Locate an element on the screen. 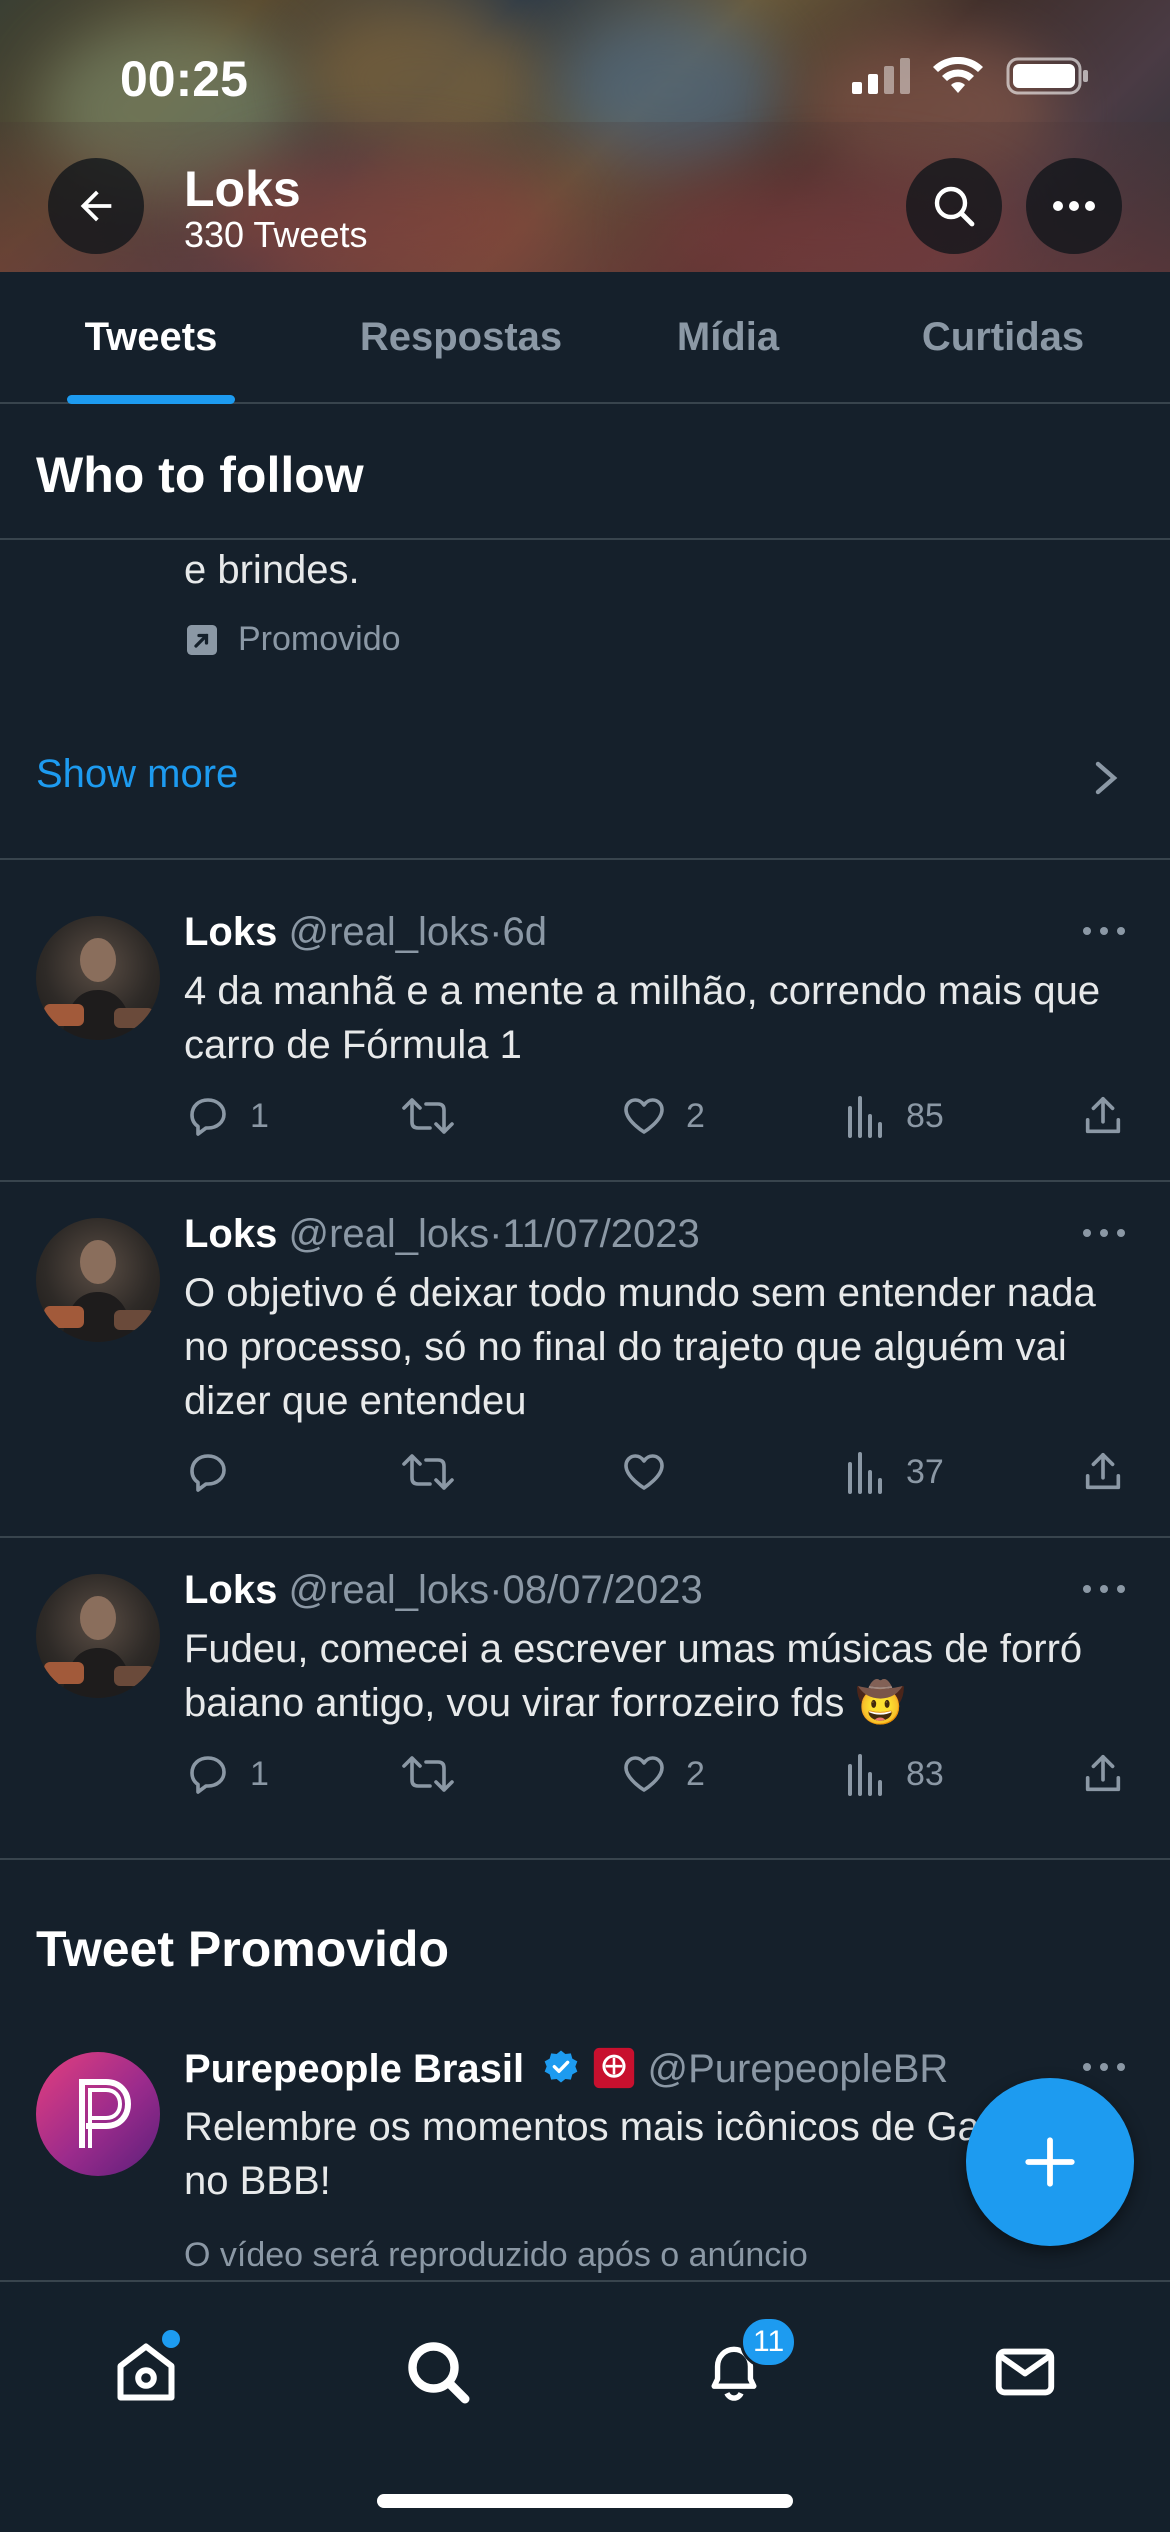 The image size is (1170, 2532). tweet-handle: @PurepeopleBR is located at coordinates (798, 2069).